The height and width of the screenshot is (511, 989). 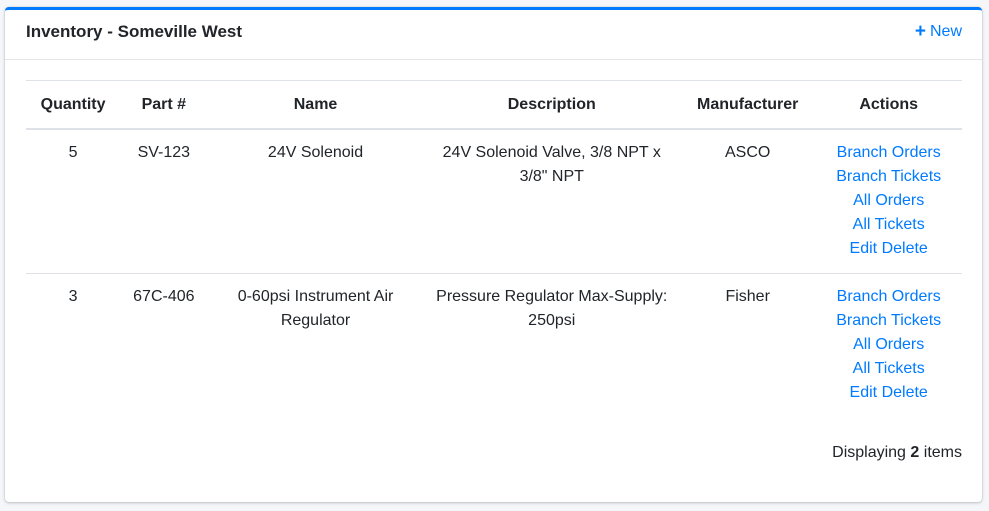 I want to click on summary-prefix: Displaying, so click(x=869, y=452).